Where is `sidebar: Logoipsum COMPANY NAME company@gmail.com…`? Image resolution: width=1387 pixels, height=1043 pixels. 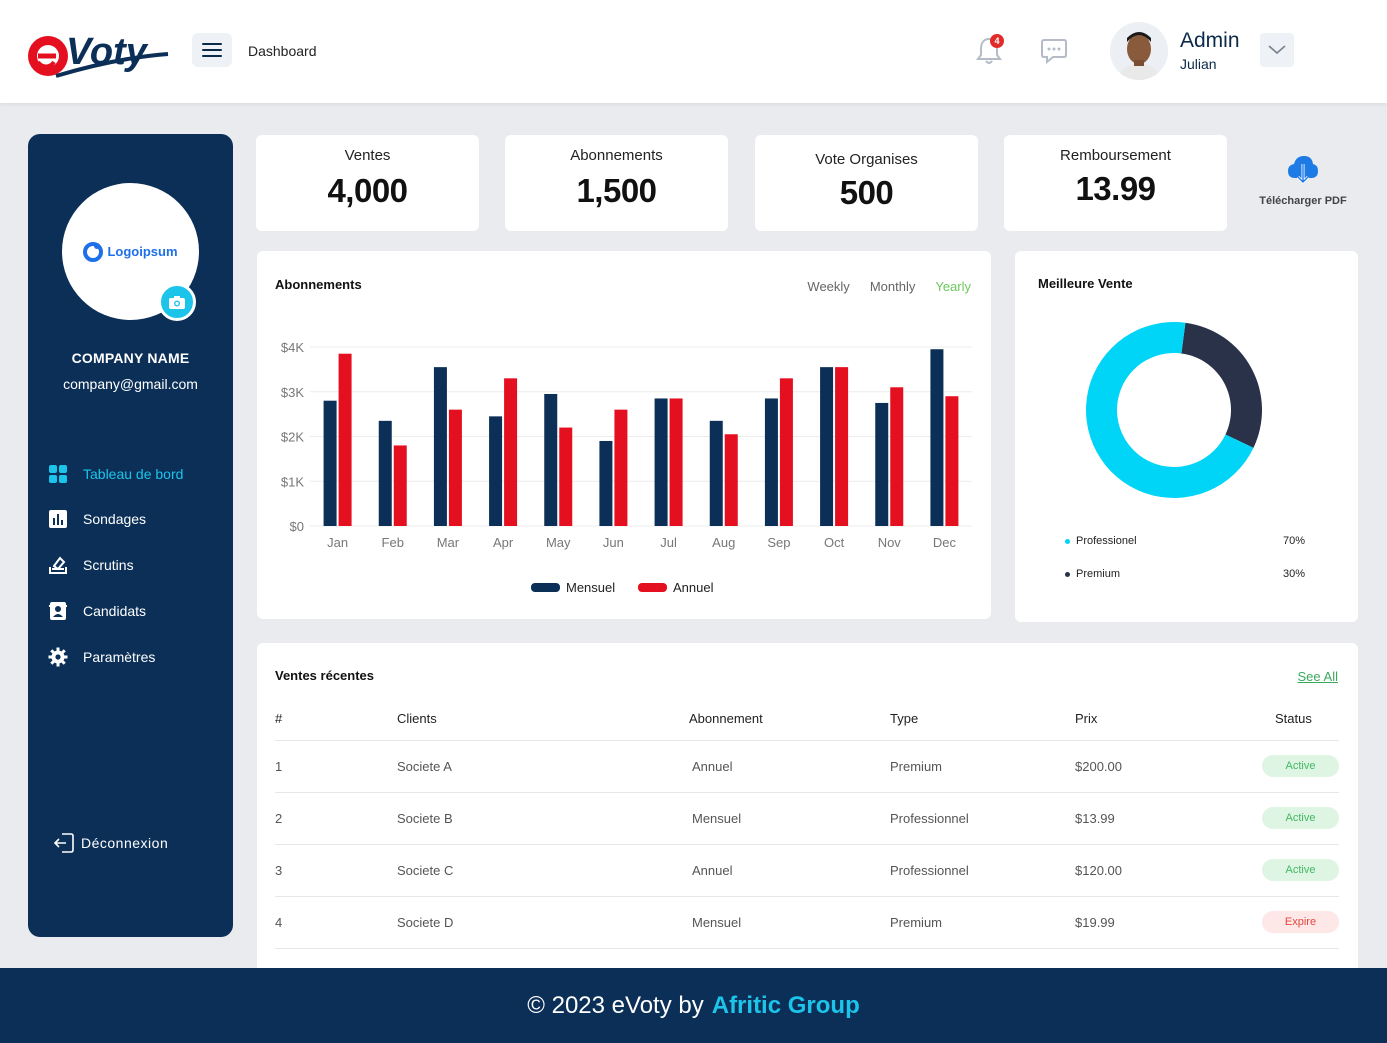 sidebar: Logoipsum COMPANY NAME company@gmail.com… is located at coordinates (130, 535).